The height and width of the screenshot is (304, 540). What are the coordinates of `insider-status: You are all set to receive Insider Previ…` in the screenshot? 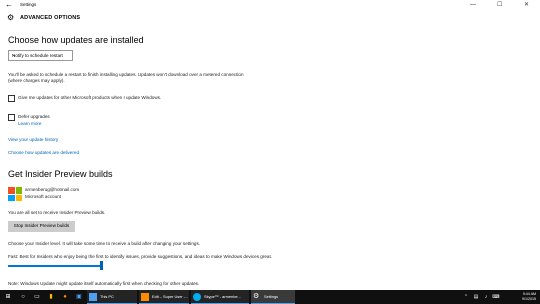 It's located at (57, 212).